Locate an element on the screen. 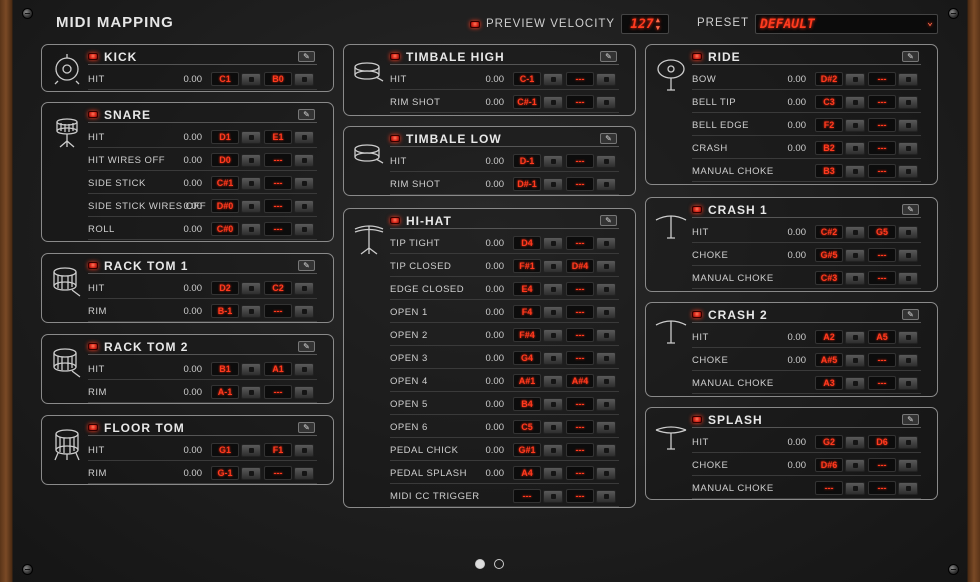 The width and height of the screenshot is (980, 582). note-secondary-field: G5 is located at coordinates (882, 232).